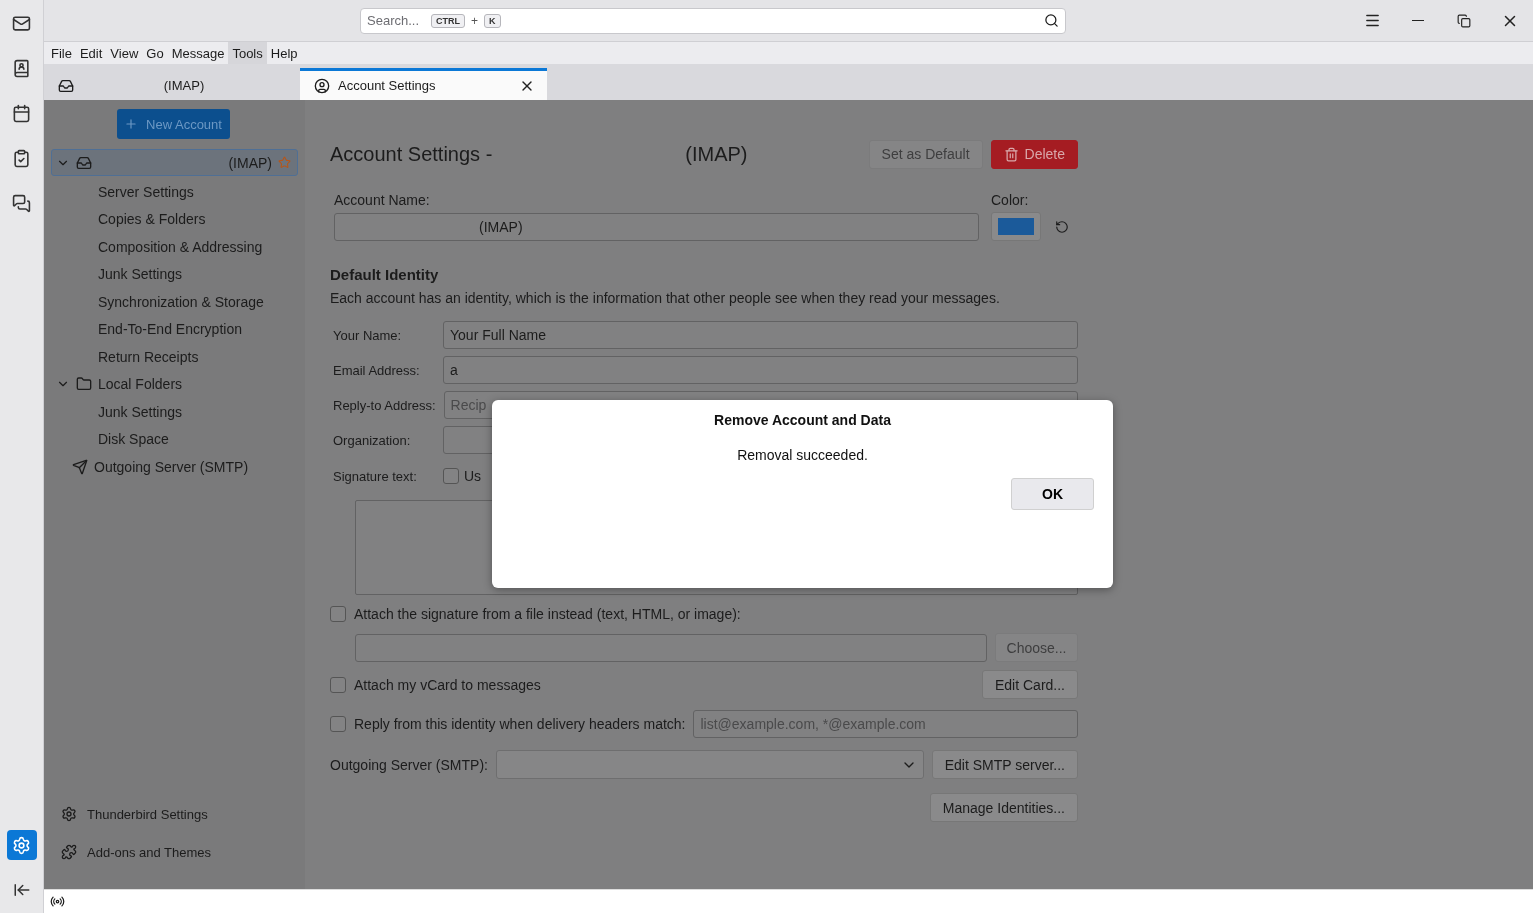  Describe the element at coordinates (21, 158) in the screenshot. I see `clipboard-check-icon` at that location.